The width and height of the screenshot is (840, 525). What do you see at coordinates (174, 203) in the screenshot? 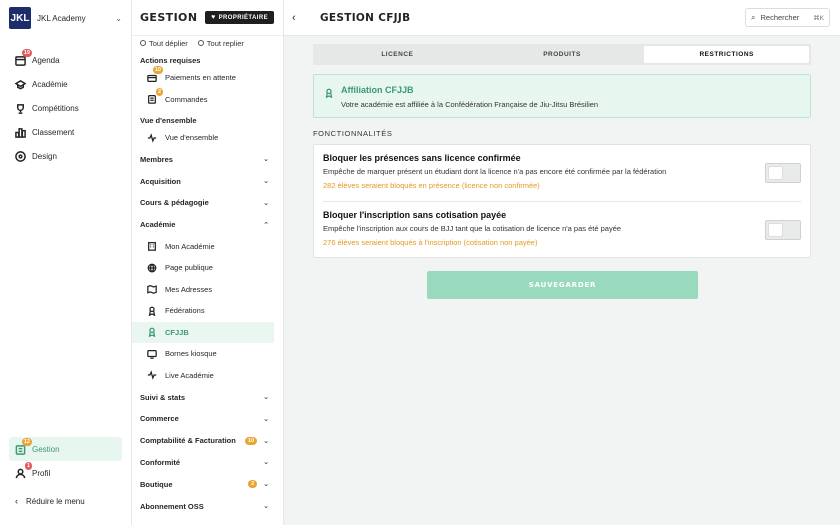
I see `group-label: Cours & pédagogie` at bounding box center [174, 203].